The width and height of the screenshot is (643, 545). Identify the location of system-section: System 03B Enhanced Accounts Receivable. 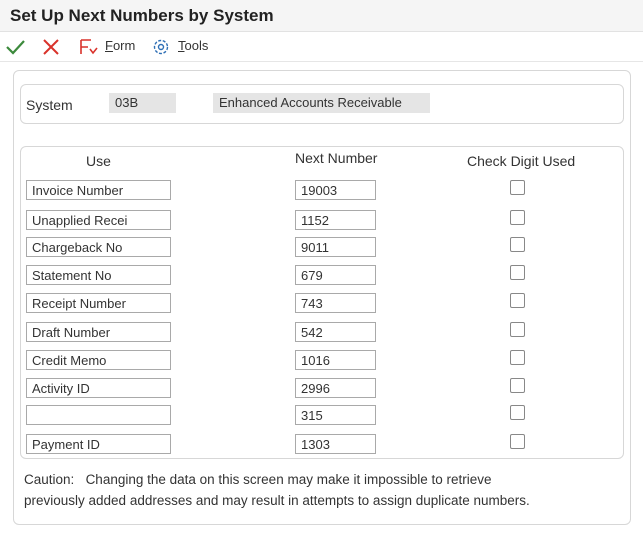
(322, 104).